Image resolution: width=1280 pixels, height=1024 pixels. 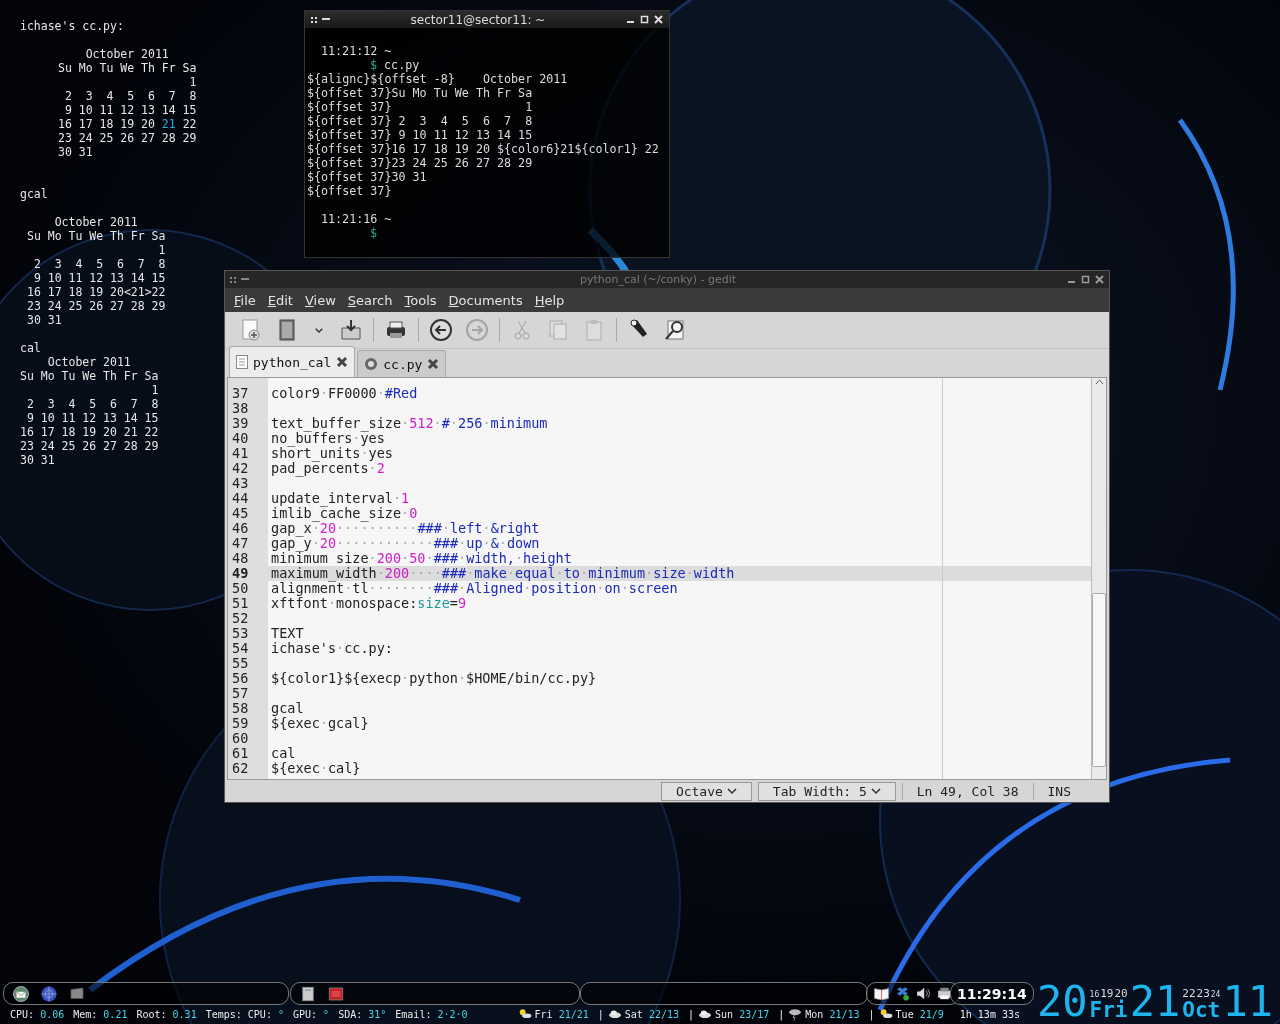 What do you see at coordinates (240, 498) in the screenshot?
I see `line-number: 44` at bounding box center [240, 498].